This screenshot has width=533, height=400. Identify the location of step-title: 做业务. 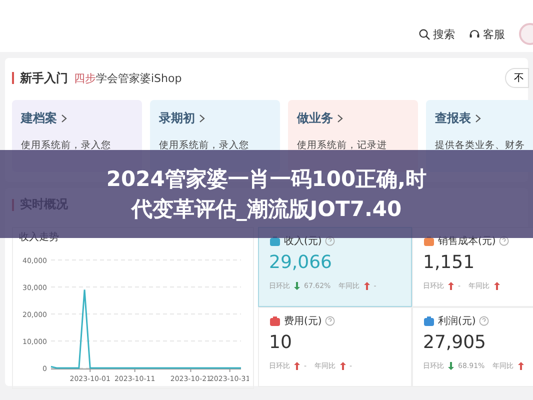
(315, 118).